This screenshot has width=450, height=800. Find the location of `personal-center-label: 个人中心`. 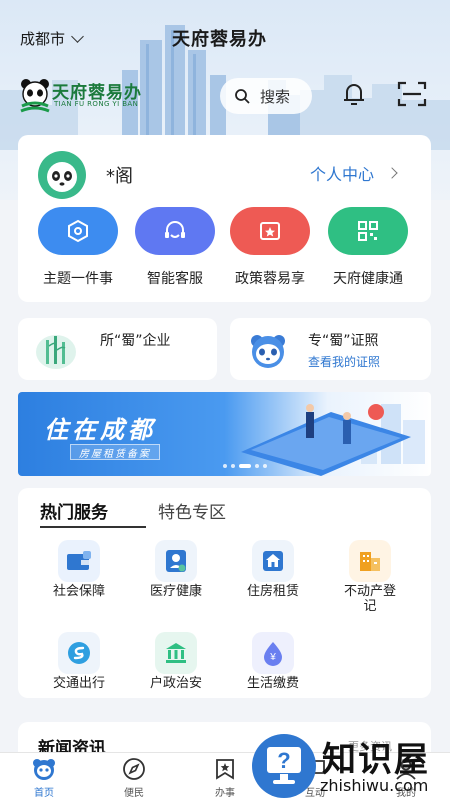

personal-center-label: 个人中心 is located at coordinates (342, 174).